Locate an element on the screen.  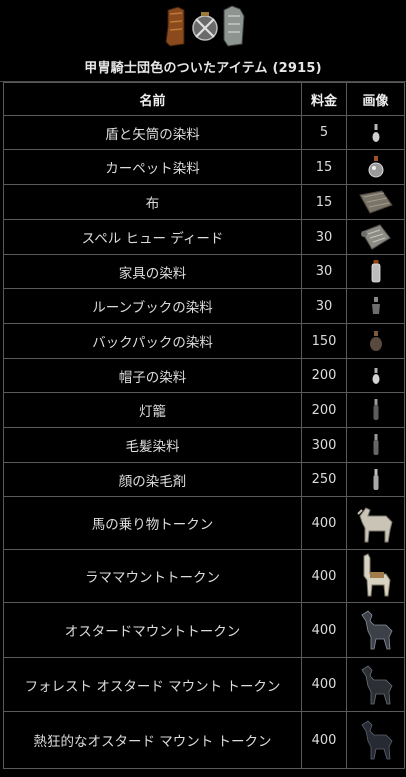
table-row: ルーンブックの染料 30 is located at coordinates (204, 306).